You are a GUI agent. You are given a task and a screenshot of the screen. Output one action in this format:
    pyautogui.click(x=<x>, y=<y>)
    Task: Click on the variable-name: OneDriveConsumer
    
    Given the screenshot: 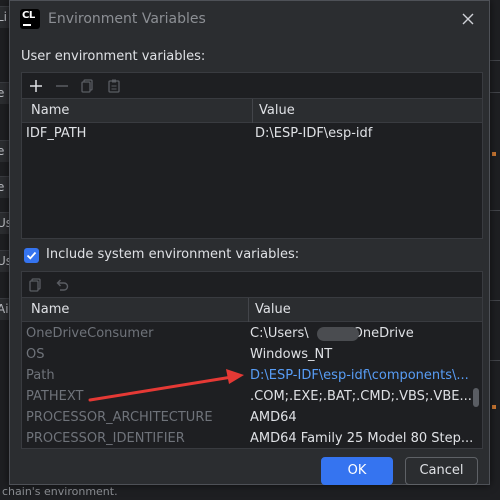 What is the action you would take?
    pyautogui.click(x=90, y=333)
    